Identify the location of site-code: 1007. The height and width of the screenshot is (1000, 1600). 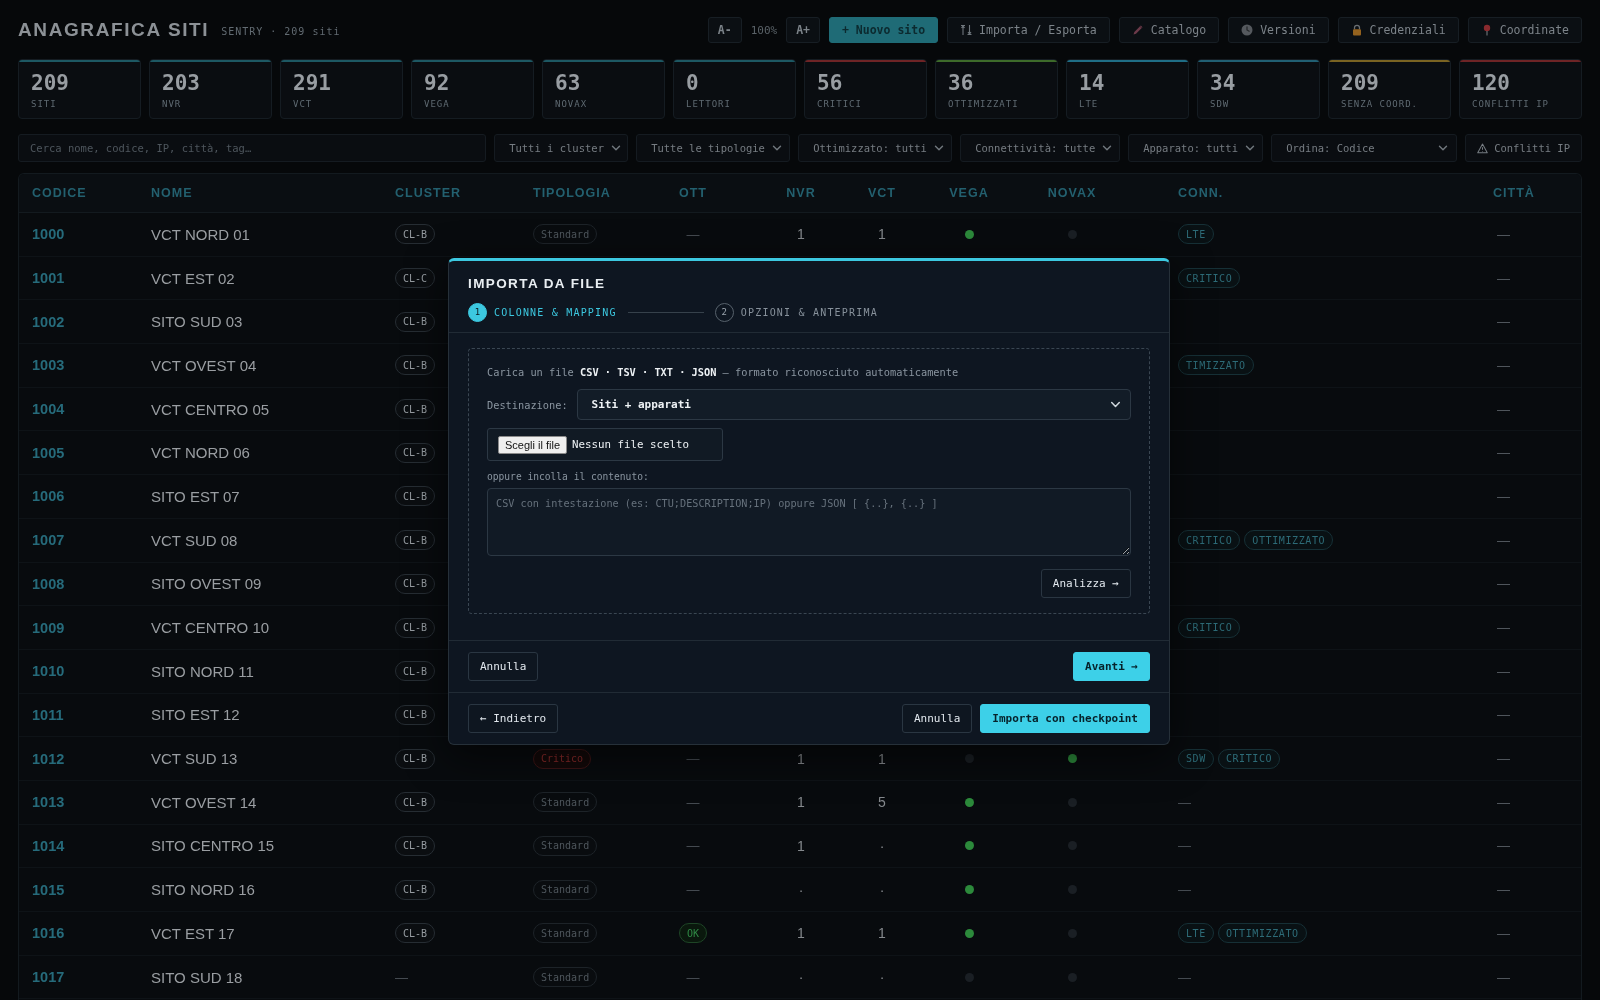
(48, 540).